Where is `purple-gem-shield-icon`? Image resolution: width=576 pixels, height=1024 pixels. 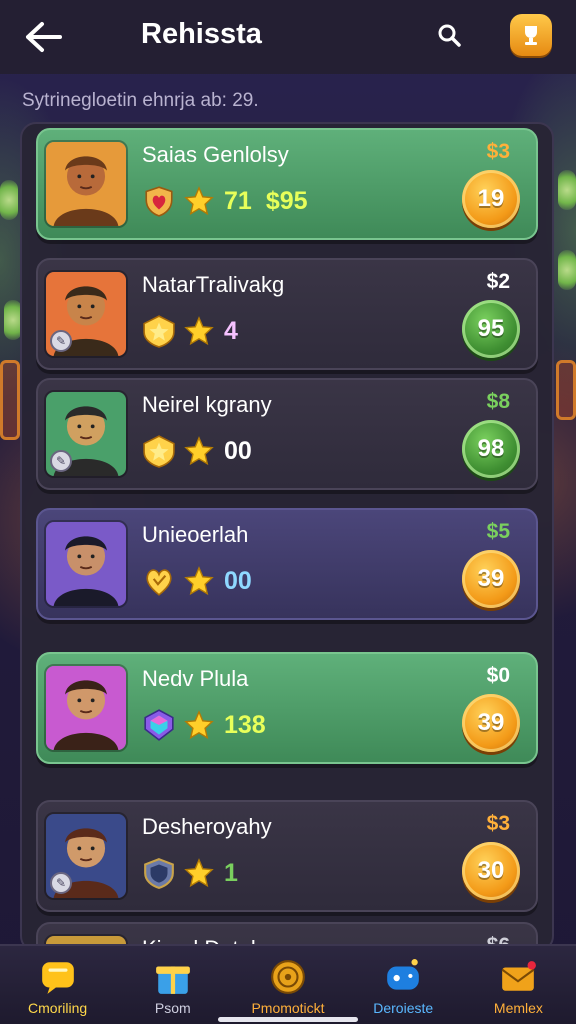 purple-gem-shield-icon is located at coordinates (159, 725).